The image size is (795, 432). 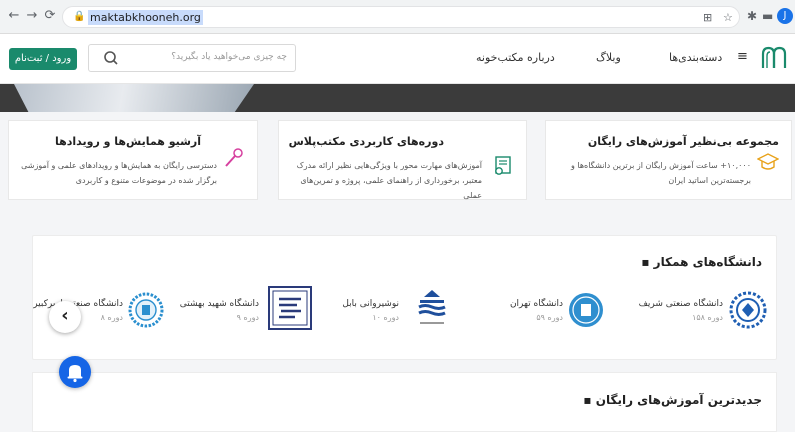 I want to click on nav-blog: وبلاگ, so click(x=608, y=57).